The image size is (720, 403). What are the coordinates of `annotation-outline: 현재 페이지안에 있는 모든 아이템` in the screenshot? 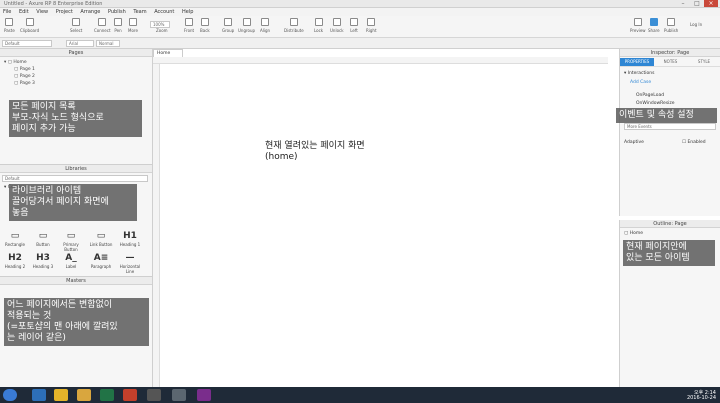 It's located at (669, 253).